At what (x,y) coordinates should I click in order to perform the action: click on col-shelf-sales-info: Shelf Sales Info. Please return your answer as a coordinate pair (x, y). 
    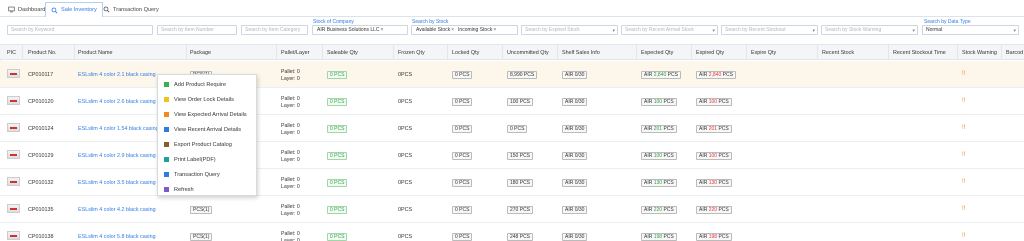
    Looking at the image, I should click on (581, 53).